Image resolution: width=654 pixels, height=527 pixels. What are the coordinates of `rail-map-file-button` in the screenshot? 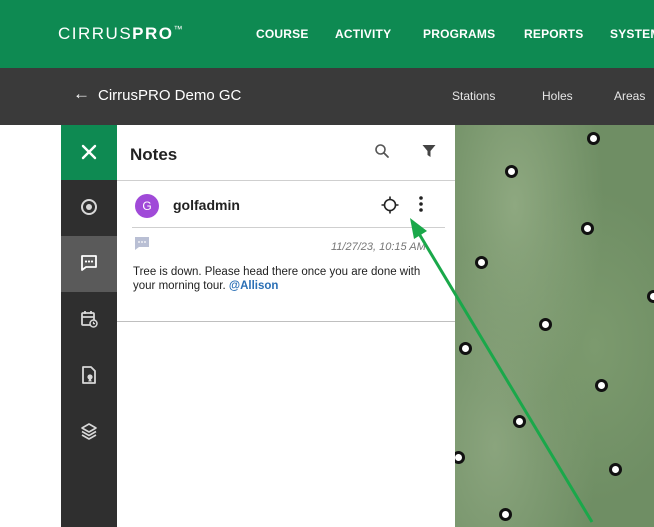 It's located at (89, 376).